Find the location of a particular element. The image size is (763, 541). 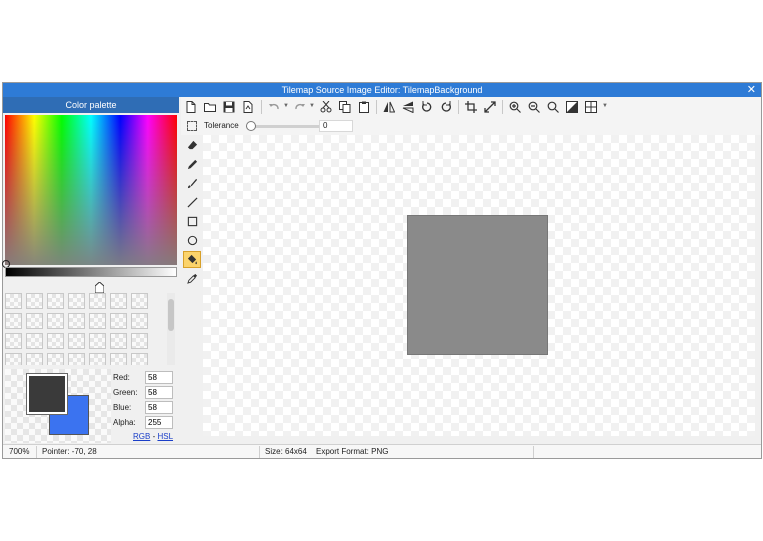

red-input is located at coordinates (159, 377).